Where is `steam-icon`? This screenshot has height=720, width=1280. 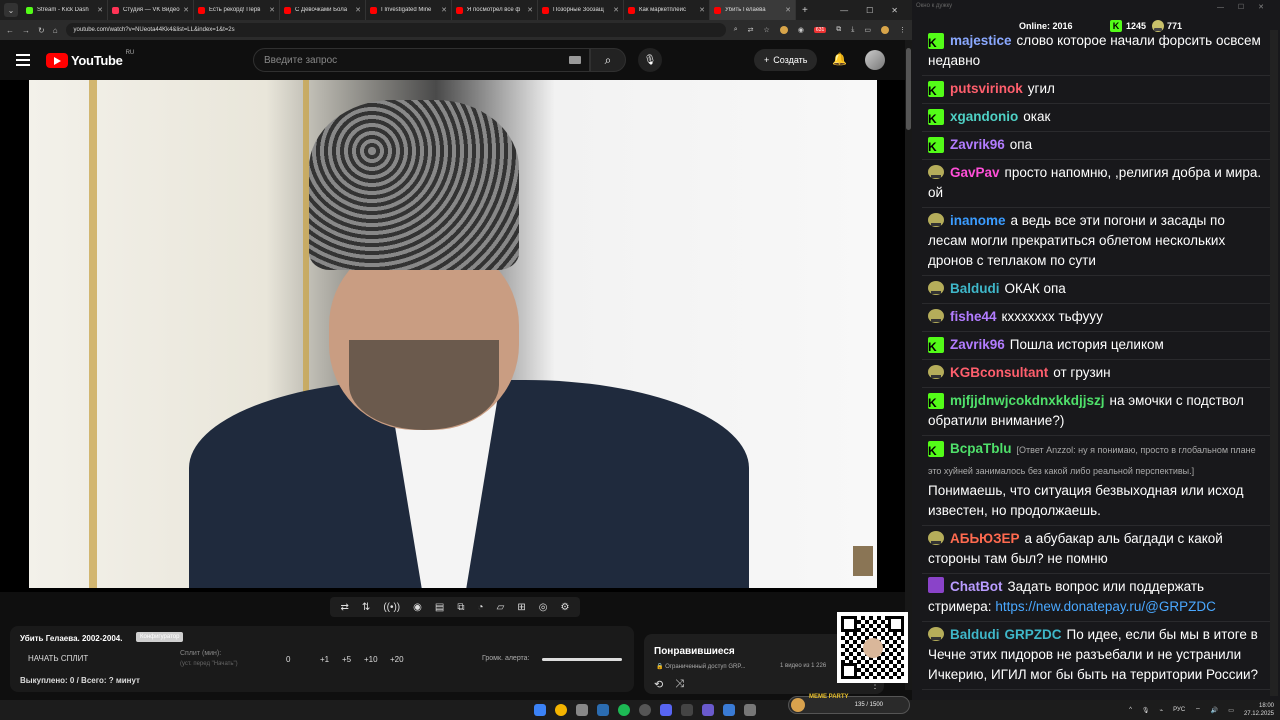
steam-icon is located at coordinates (603, 710).